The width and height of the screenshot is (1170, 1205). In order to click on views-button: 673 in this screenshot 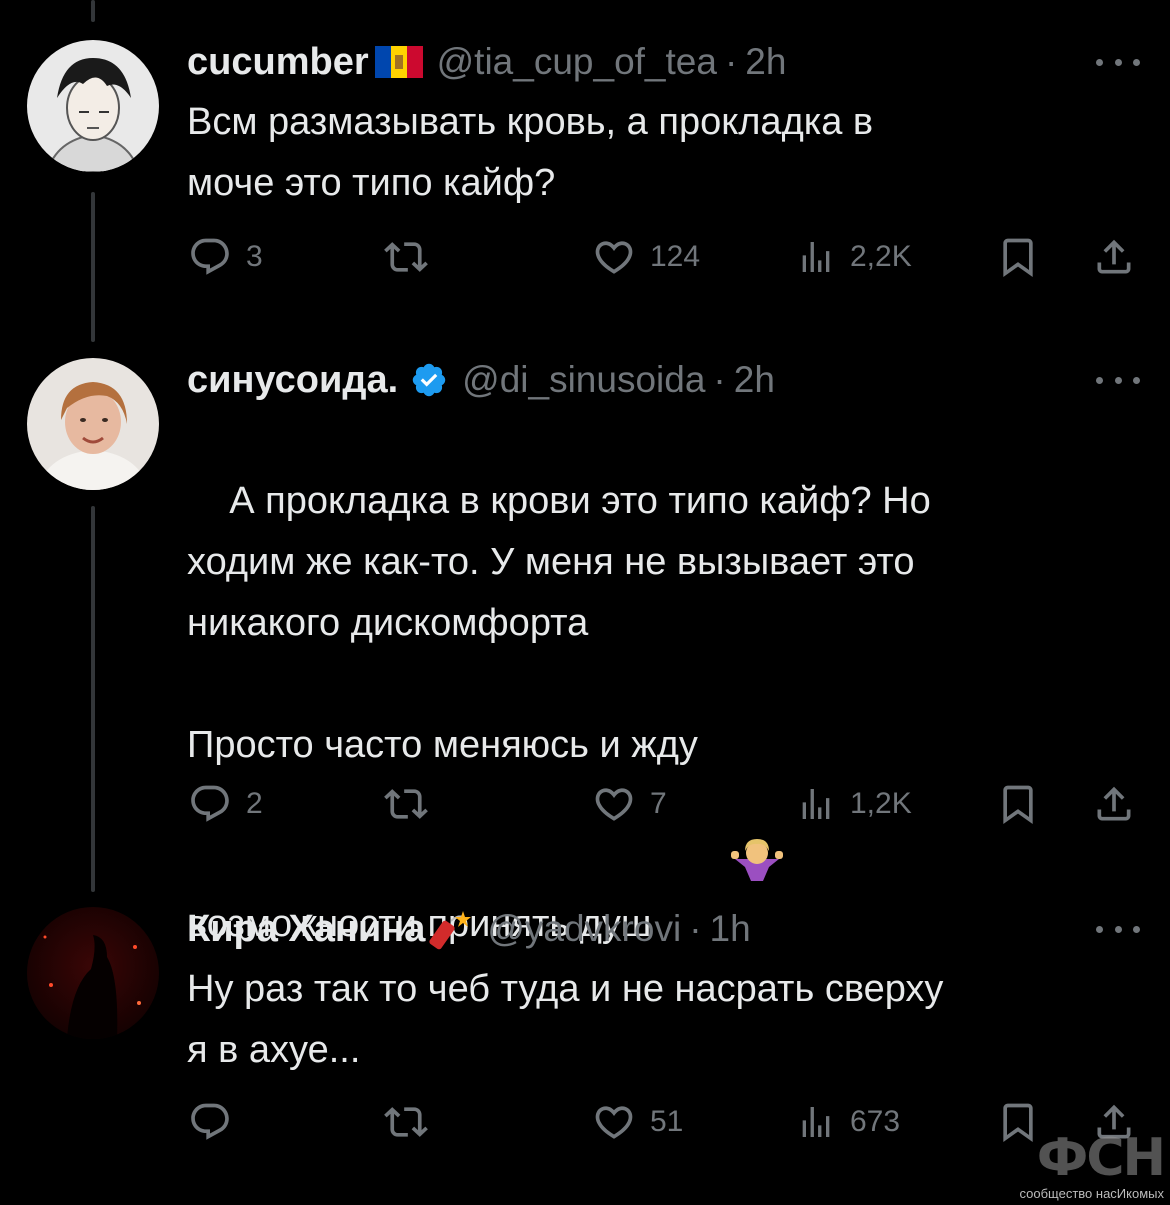, I will do `click(848, 1122)`.